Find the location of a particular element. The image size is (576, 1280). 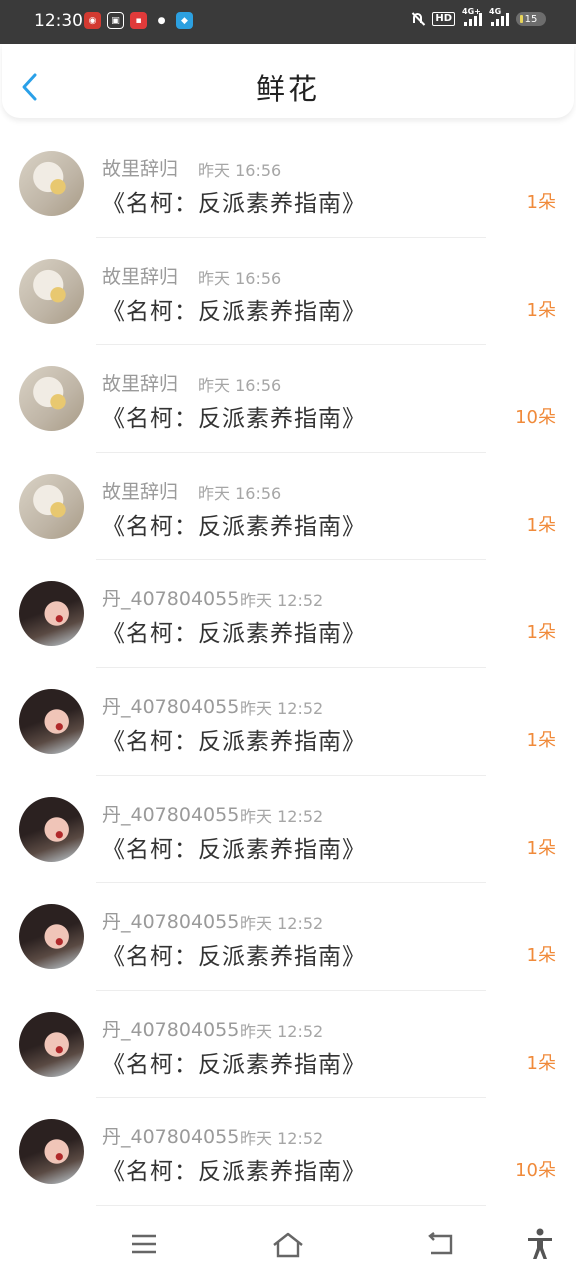

app-header: 鲜花 is located at coordinates (288, 81).